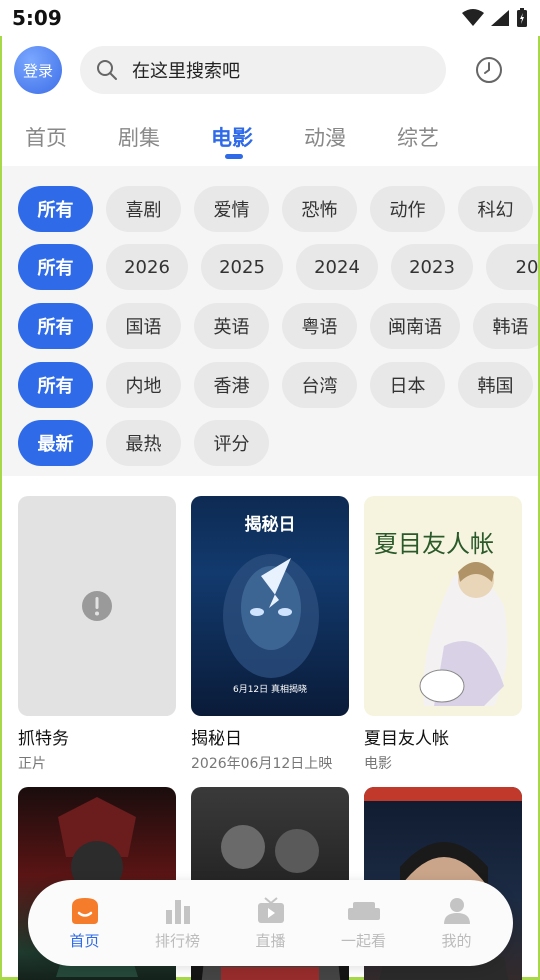  I want to click on history-button, so click(489, 70).